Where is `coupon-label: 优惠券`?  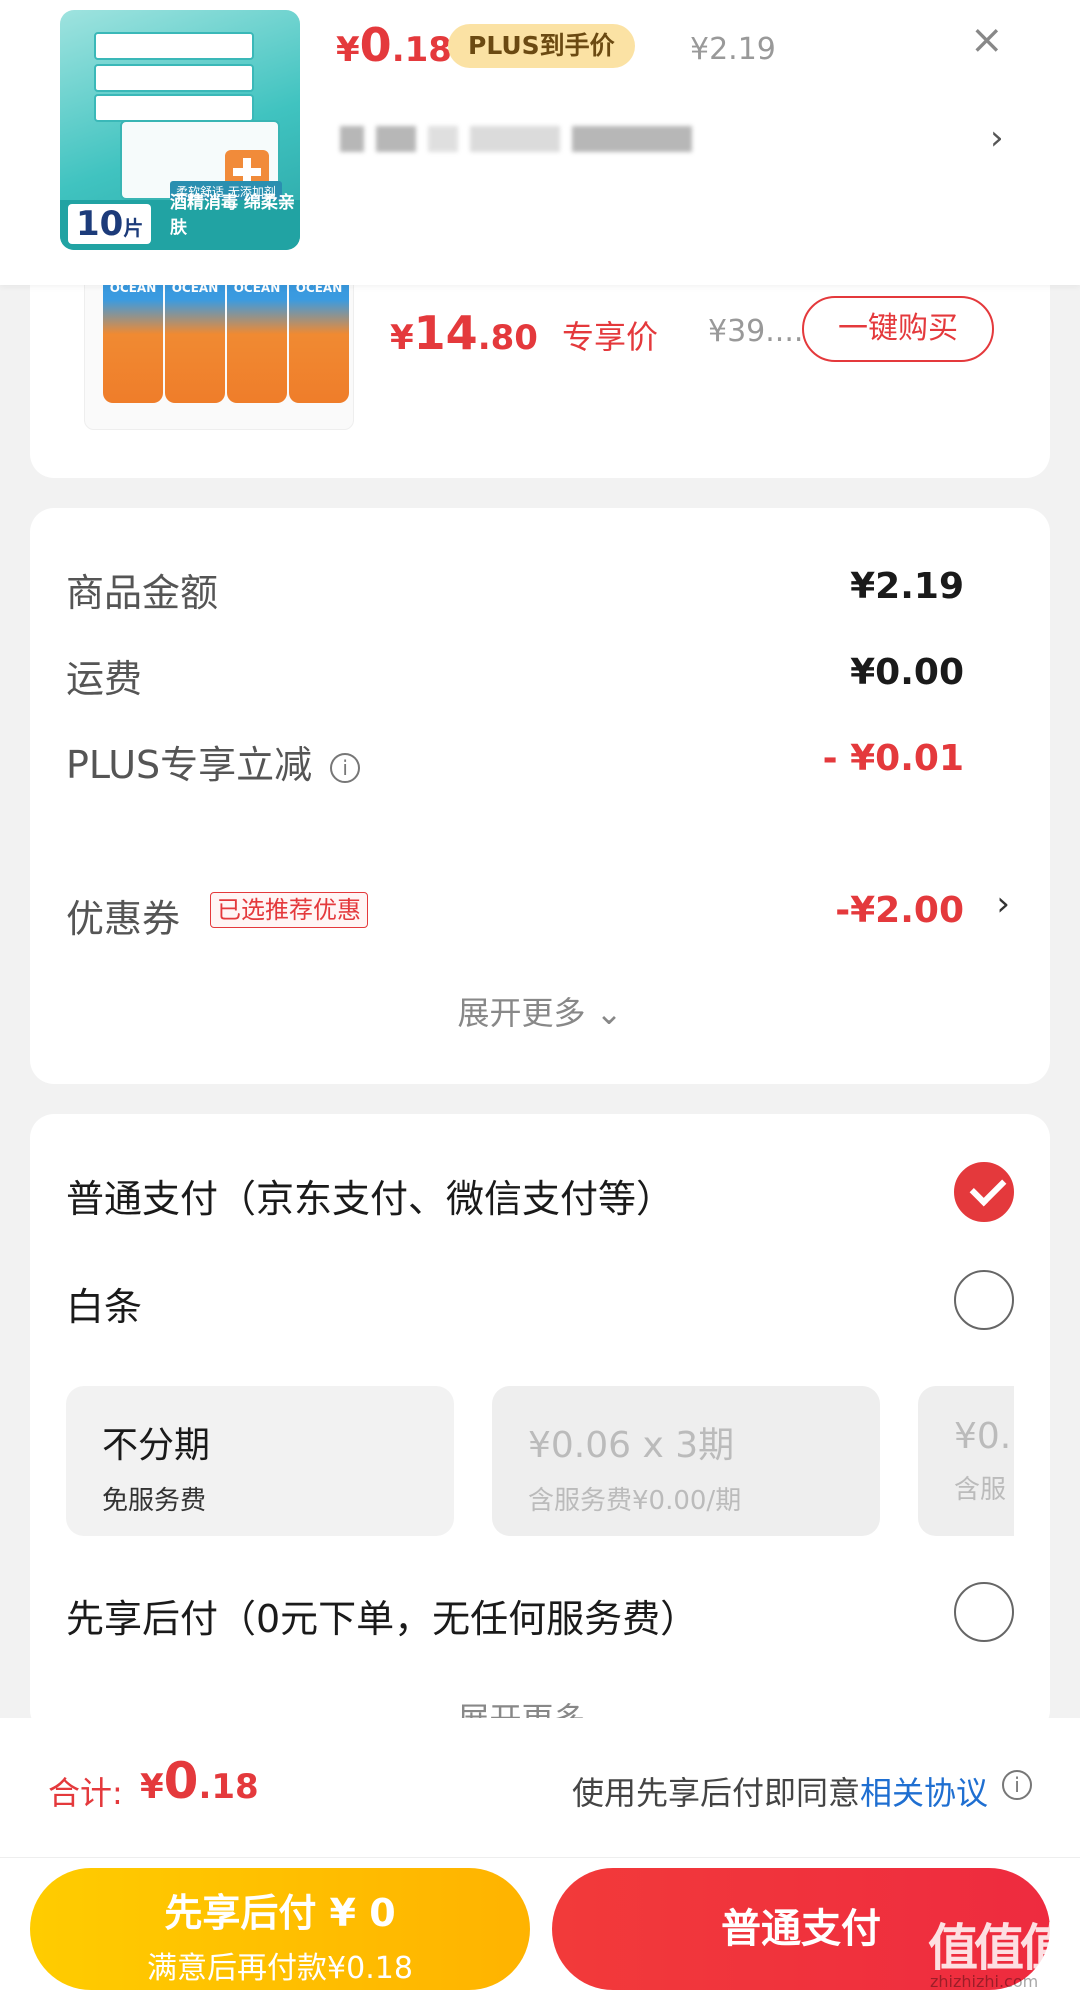
coupon-label: 优惠券 is located at coordinates (123, 919).